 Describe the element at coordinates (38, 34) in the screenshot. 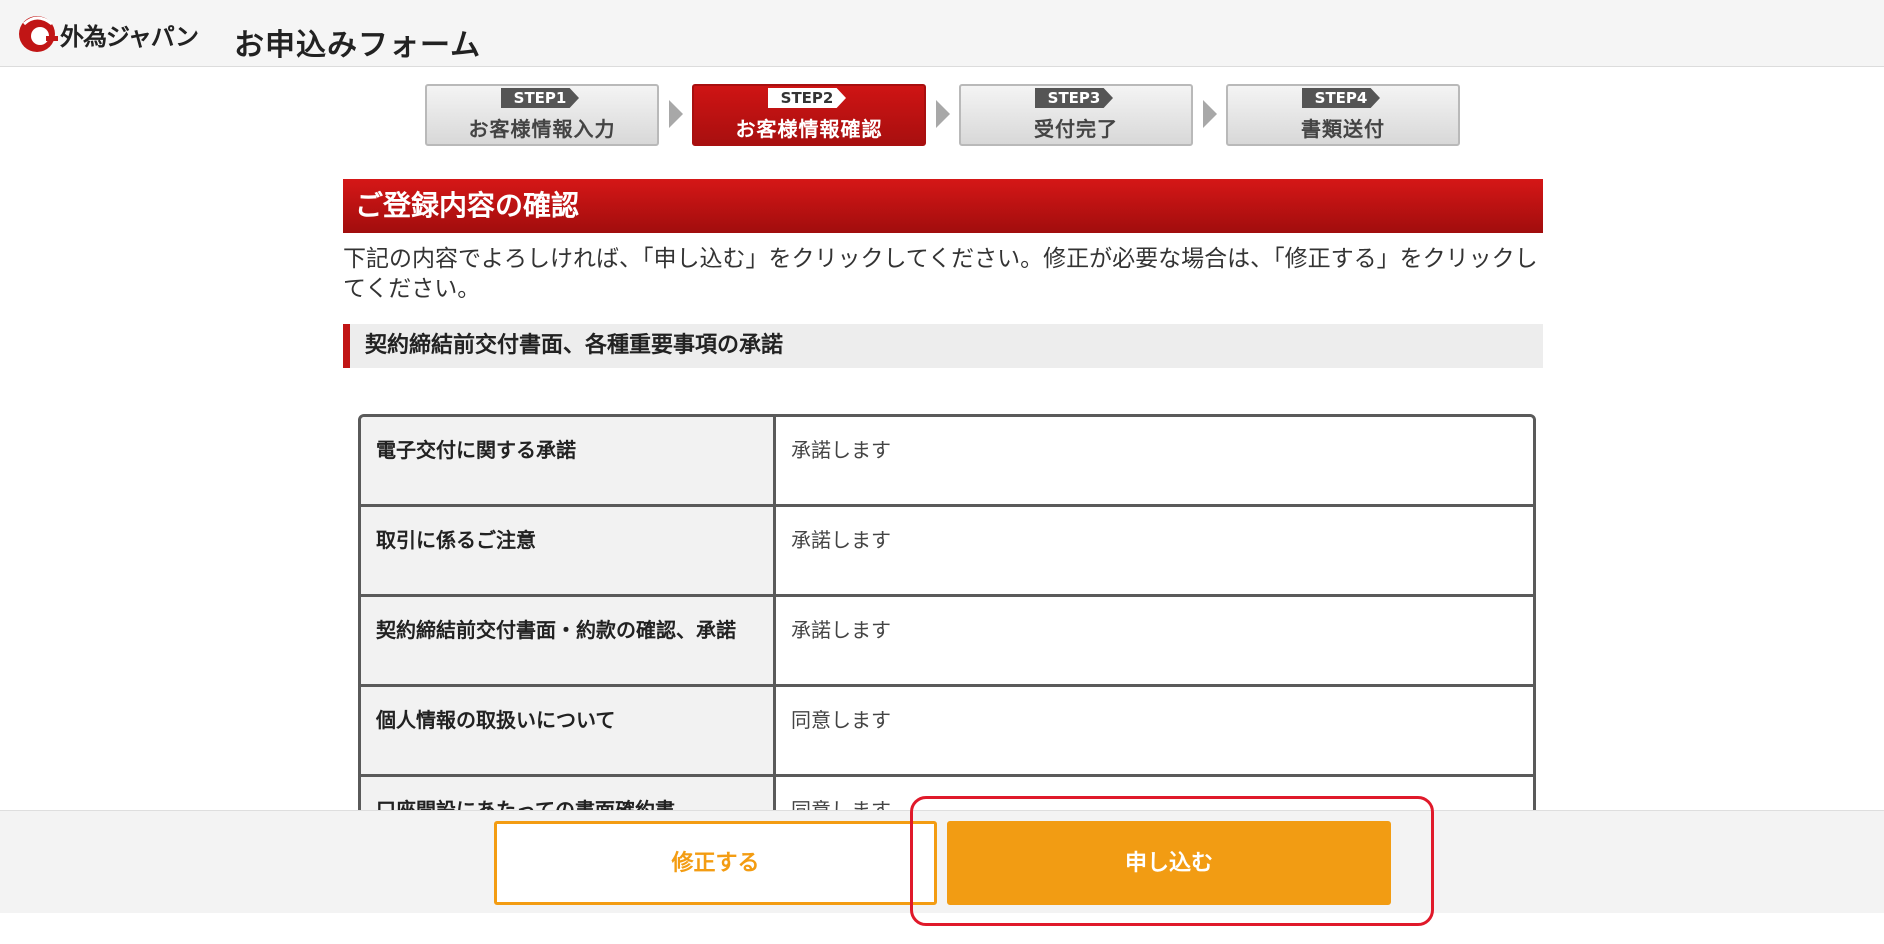

I see `logo-icon` at that location.